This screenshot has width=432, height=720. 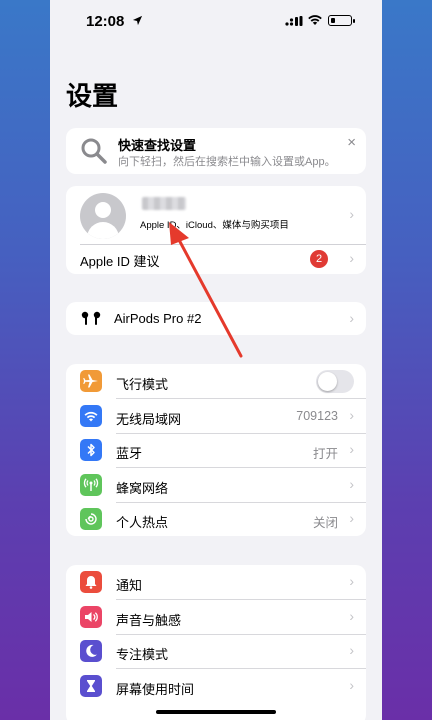 What do you see at coordinates (214, 225) in the screenshot?
I see `apple-id-subtitle: Apple ID、iCloud、媒体与购买项目` at bounding box center [214, 225].